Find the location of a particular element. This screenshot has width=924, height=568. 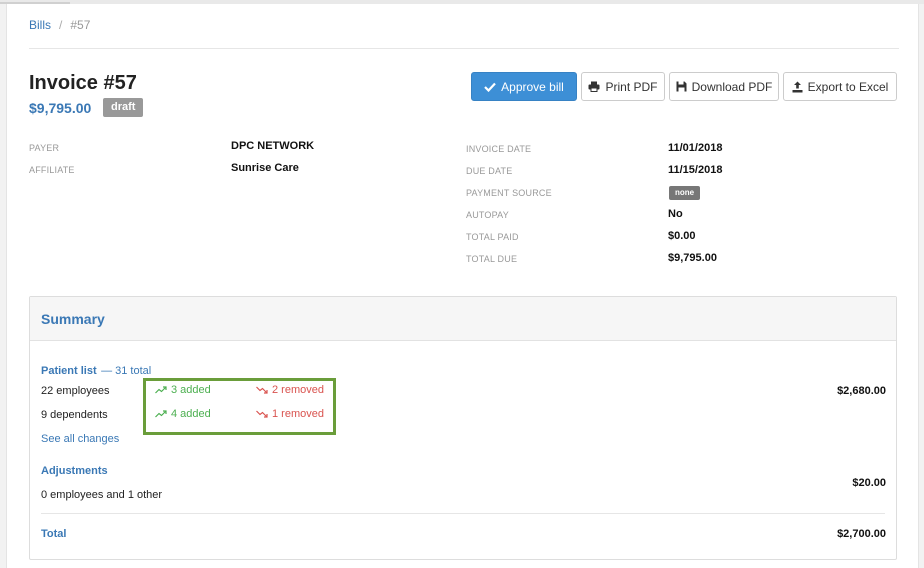

patient-list-heading: Patient list — 31 total is located at coordinates (96, 370).